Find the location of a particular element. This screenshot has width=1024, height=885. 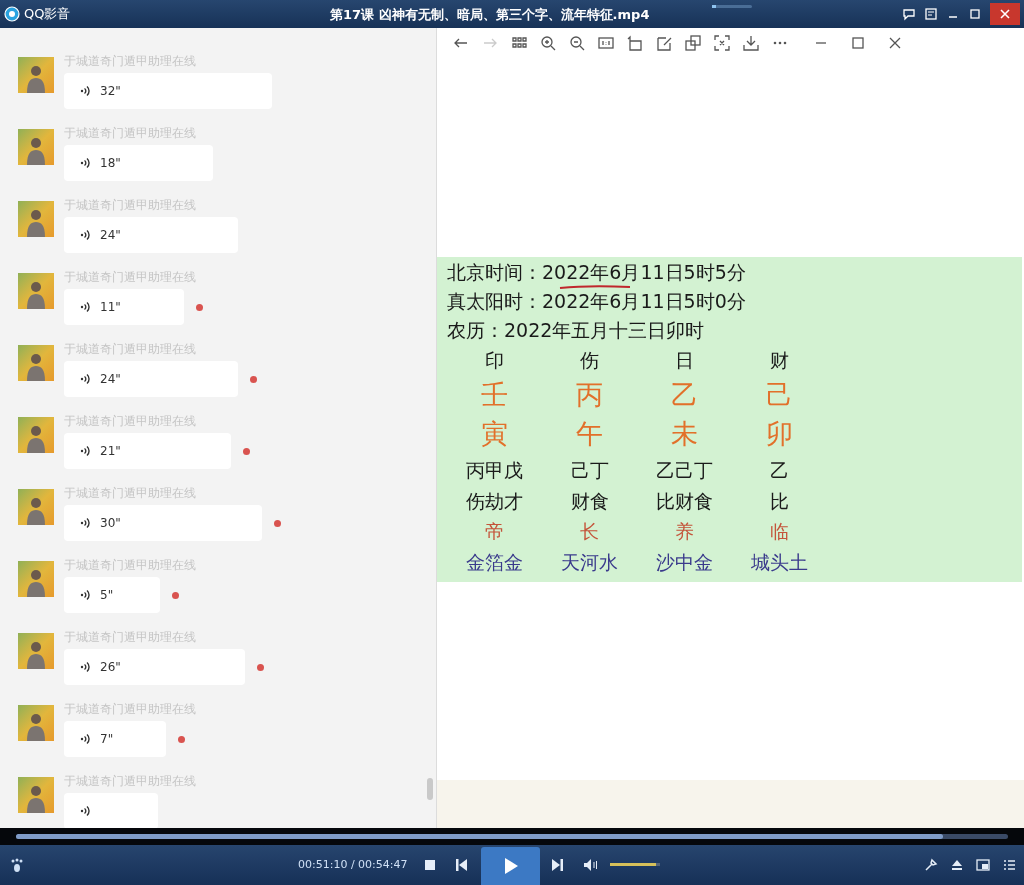

copy-icon is located at coordinates (693, 43).